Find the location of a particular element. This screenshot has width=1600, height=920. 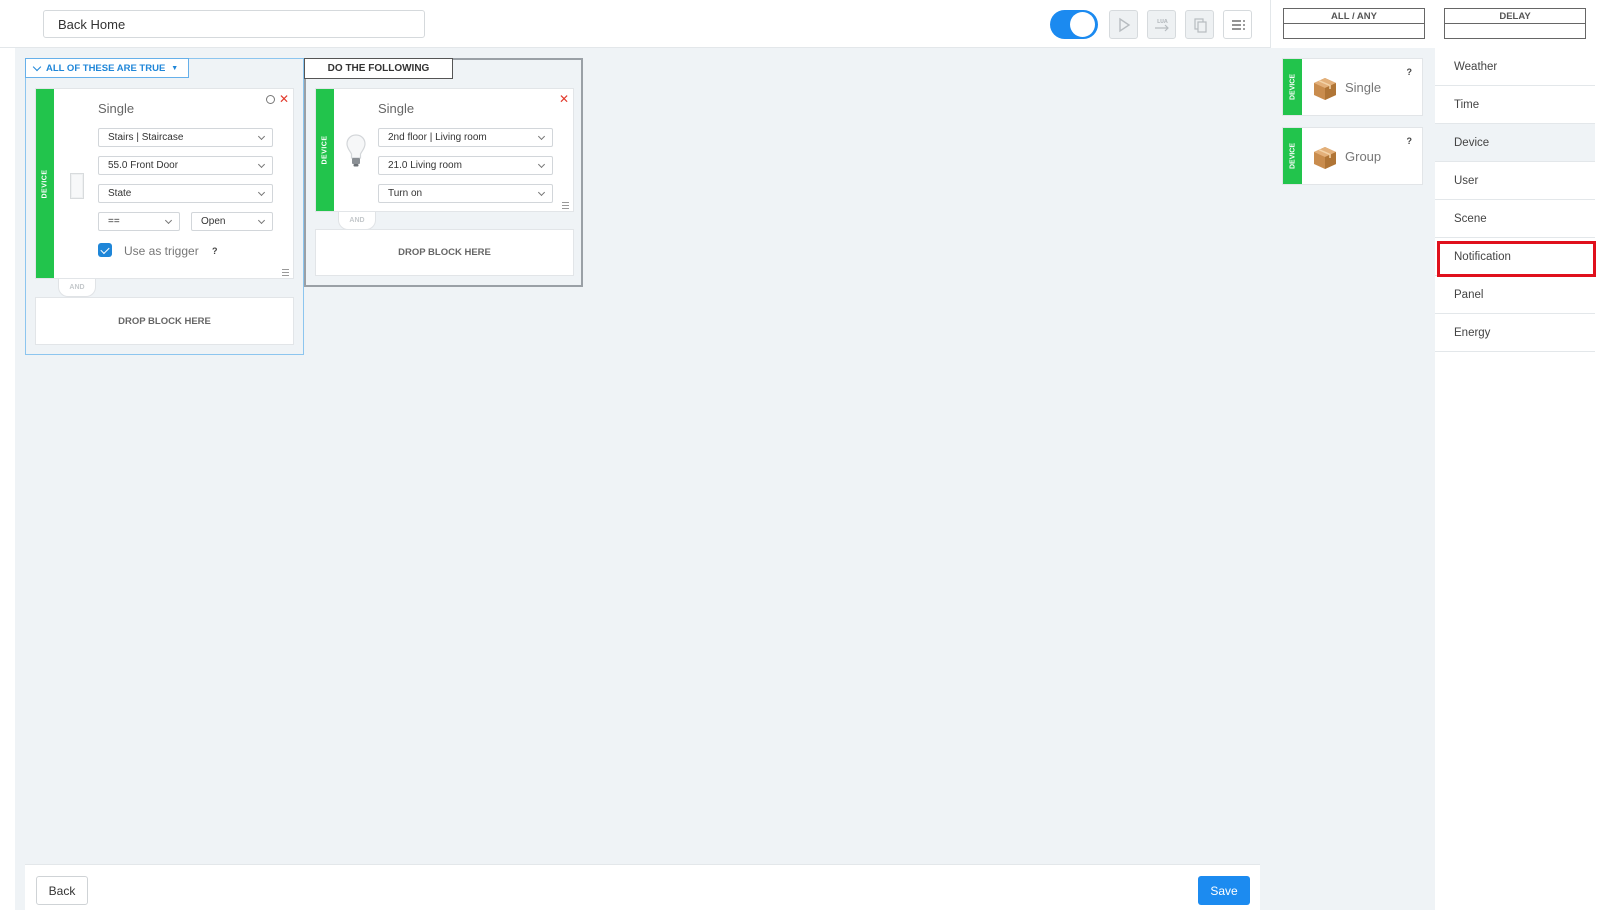

action-drop-zone: DROP BLOCK HERE is located at coordinates (444, 252).